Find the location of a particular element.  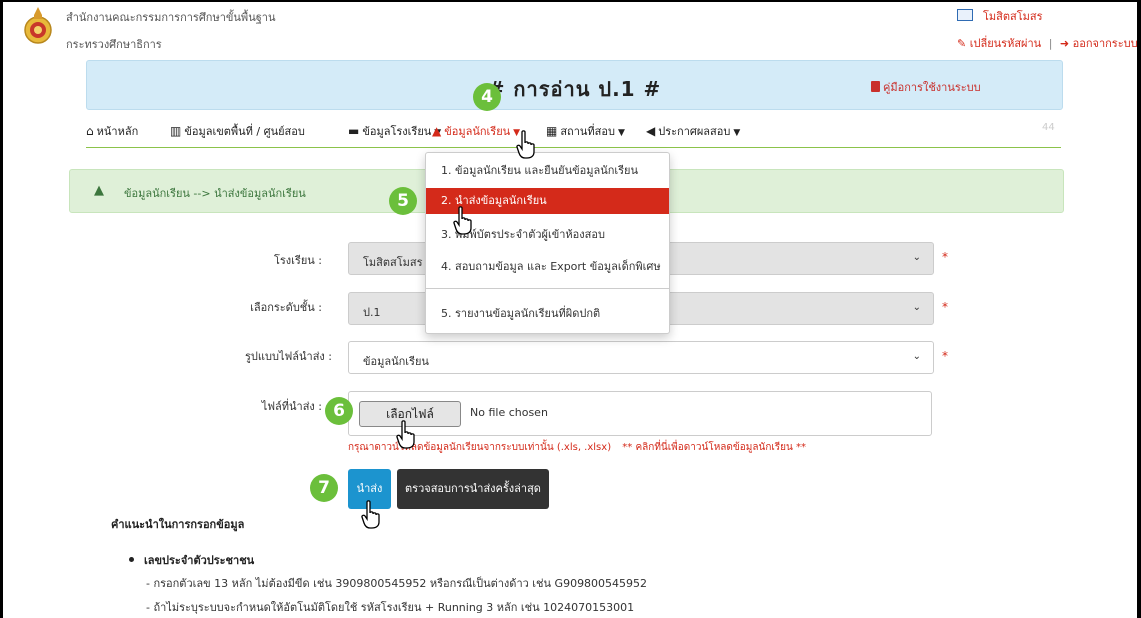

file-status: No file chosen is located at coordinates (509, 412).